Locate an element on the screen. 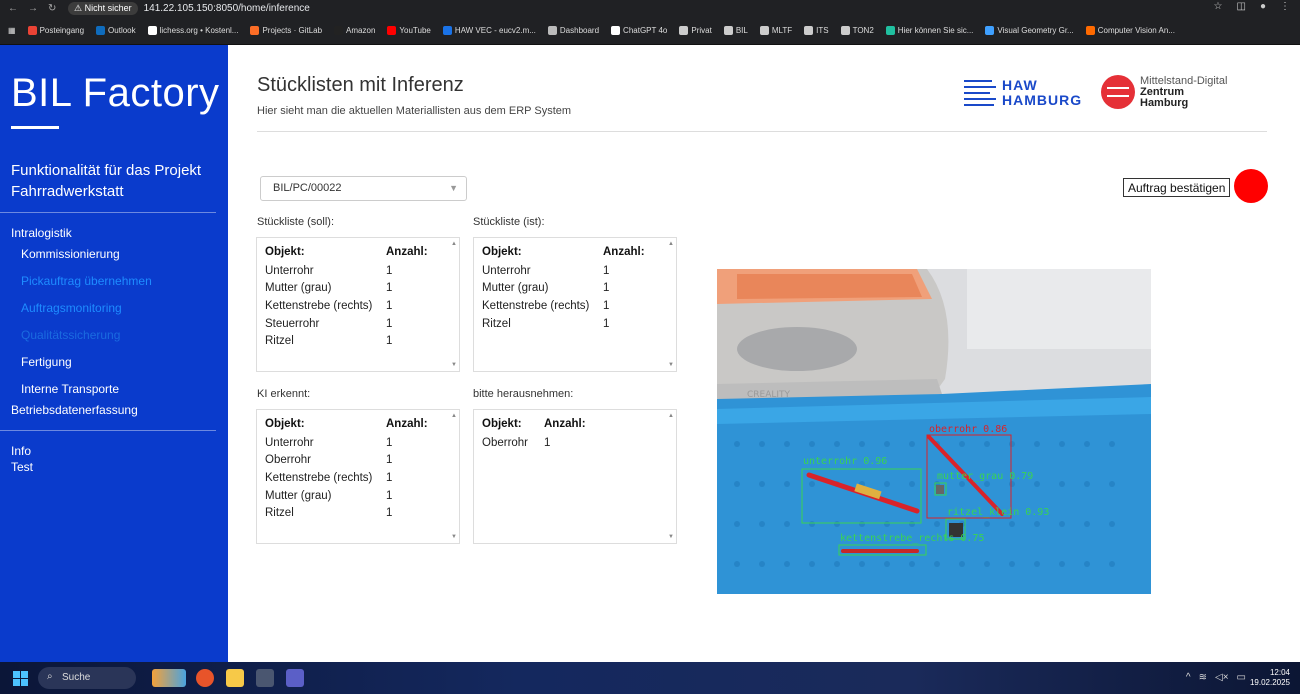 The image size is (1300, 694). bookmark-item: Posteingang is located at coordinates (55, 30).